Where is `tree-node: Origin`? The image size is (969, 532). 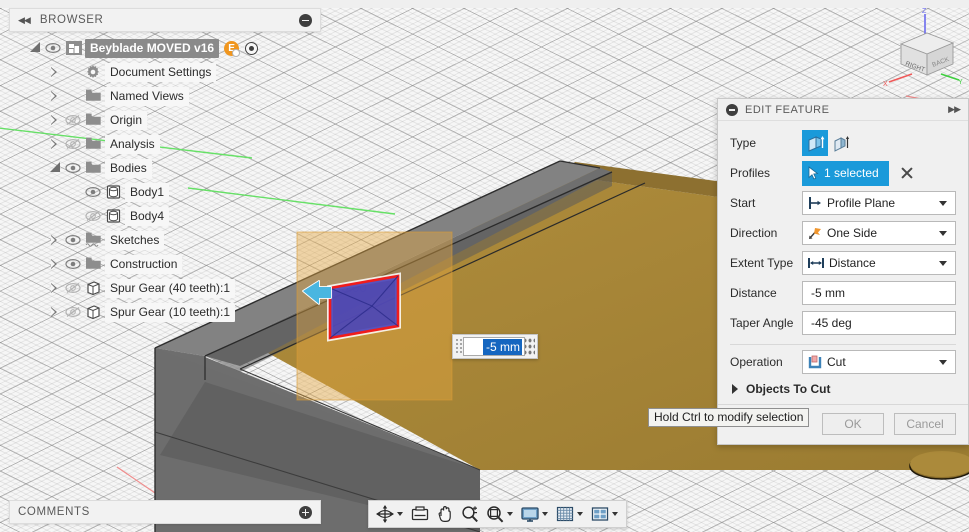
tree-node: Origin is located at coordinates (165, 120).